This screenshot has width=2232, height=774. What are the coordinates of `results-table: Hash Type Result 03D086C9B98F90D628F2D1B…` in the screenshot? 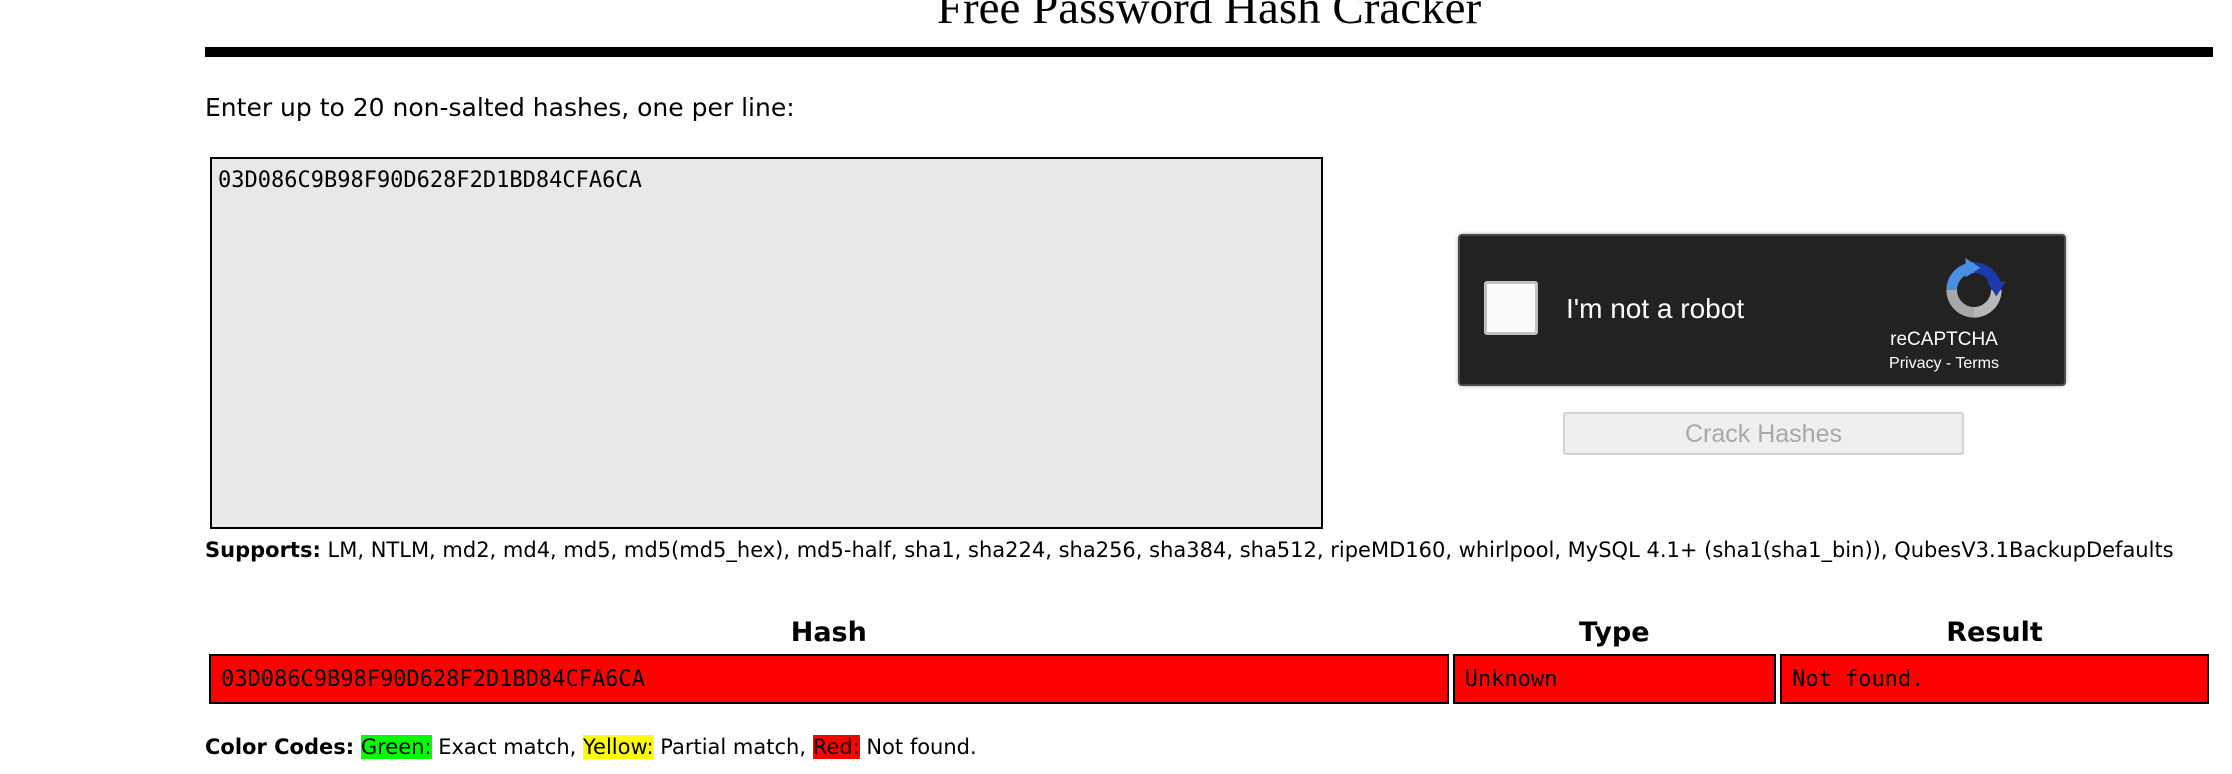 It's located at (1209, 660).